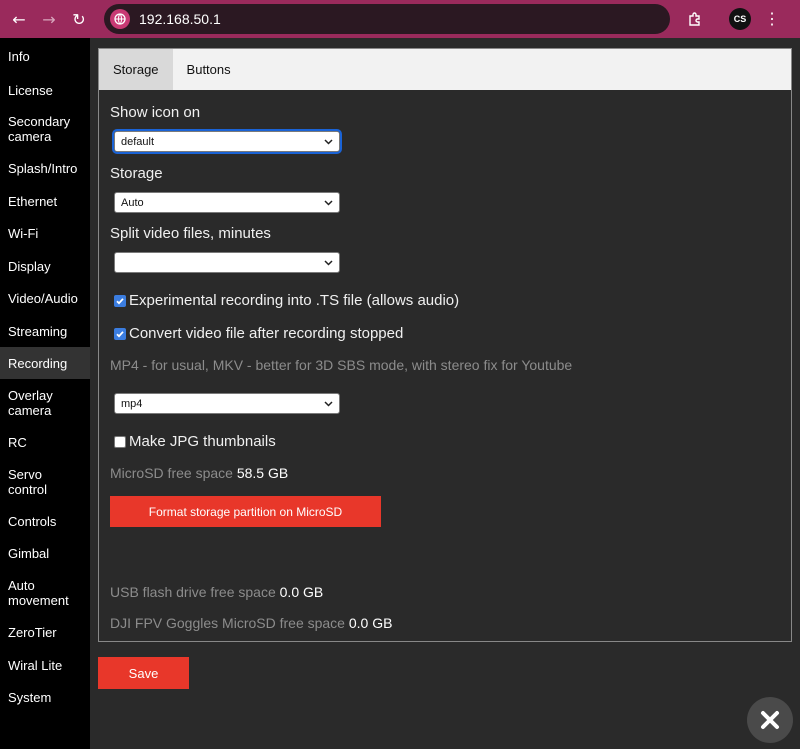 This screenshot has height=749, width=800. What do you see at coordinates (45, 632) in the screenshot?
I see `sidebar-item-zerotier: ZeroTier` at bounding box center [45, 632].